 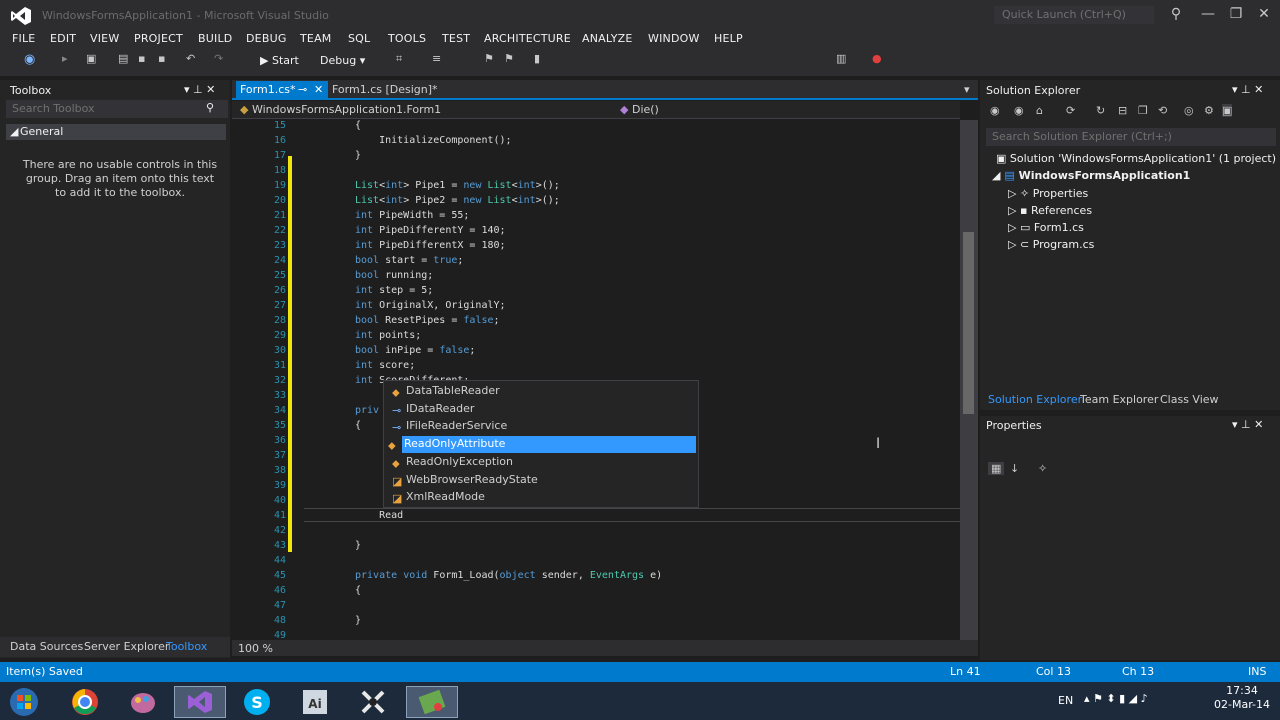 What do you see at coordinates (457, 185) in the screenshot?
I see `code-line: List<int> Pipe1 = new List<int>();` at bounding box center [457, 185].